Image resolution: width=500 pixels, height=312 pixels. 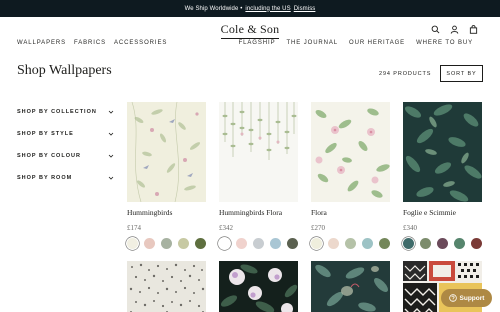 I want to click on filter-label: SHOP BY COLOUR, so click(x=49, y=156).